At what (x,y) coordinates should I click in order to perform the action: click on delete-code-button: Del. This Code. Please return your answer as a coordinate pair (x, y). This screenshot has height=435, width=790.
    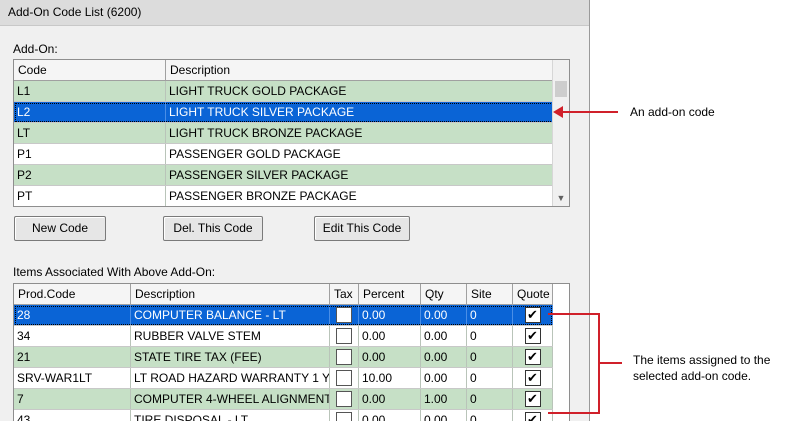
    Looking at the image, I should click on (213, 228).